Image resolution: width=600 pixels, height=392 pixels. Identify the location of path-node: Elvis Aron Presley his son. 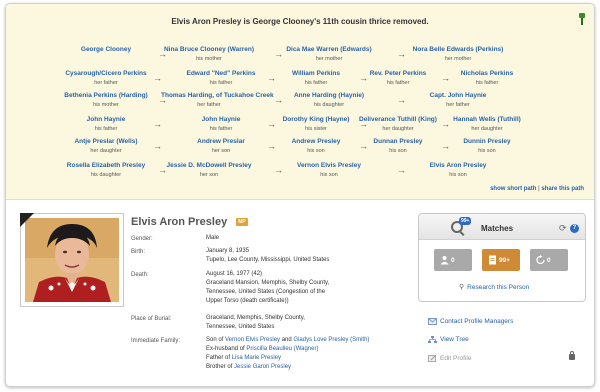
(458, 170).